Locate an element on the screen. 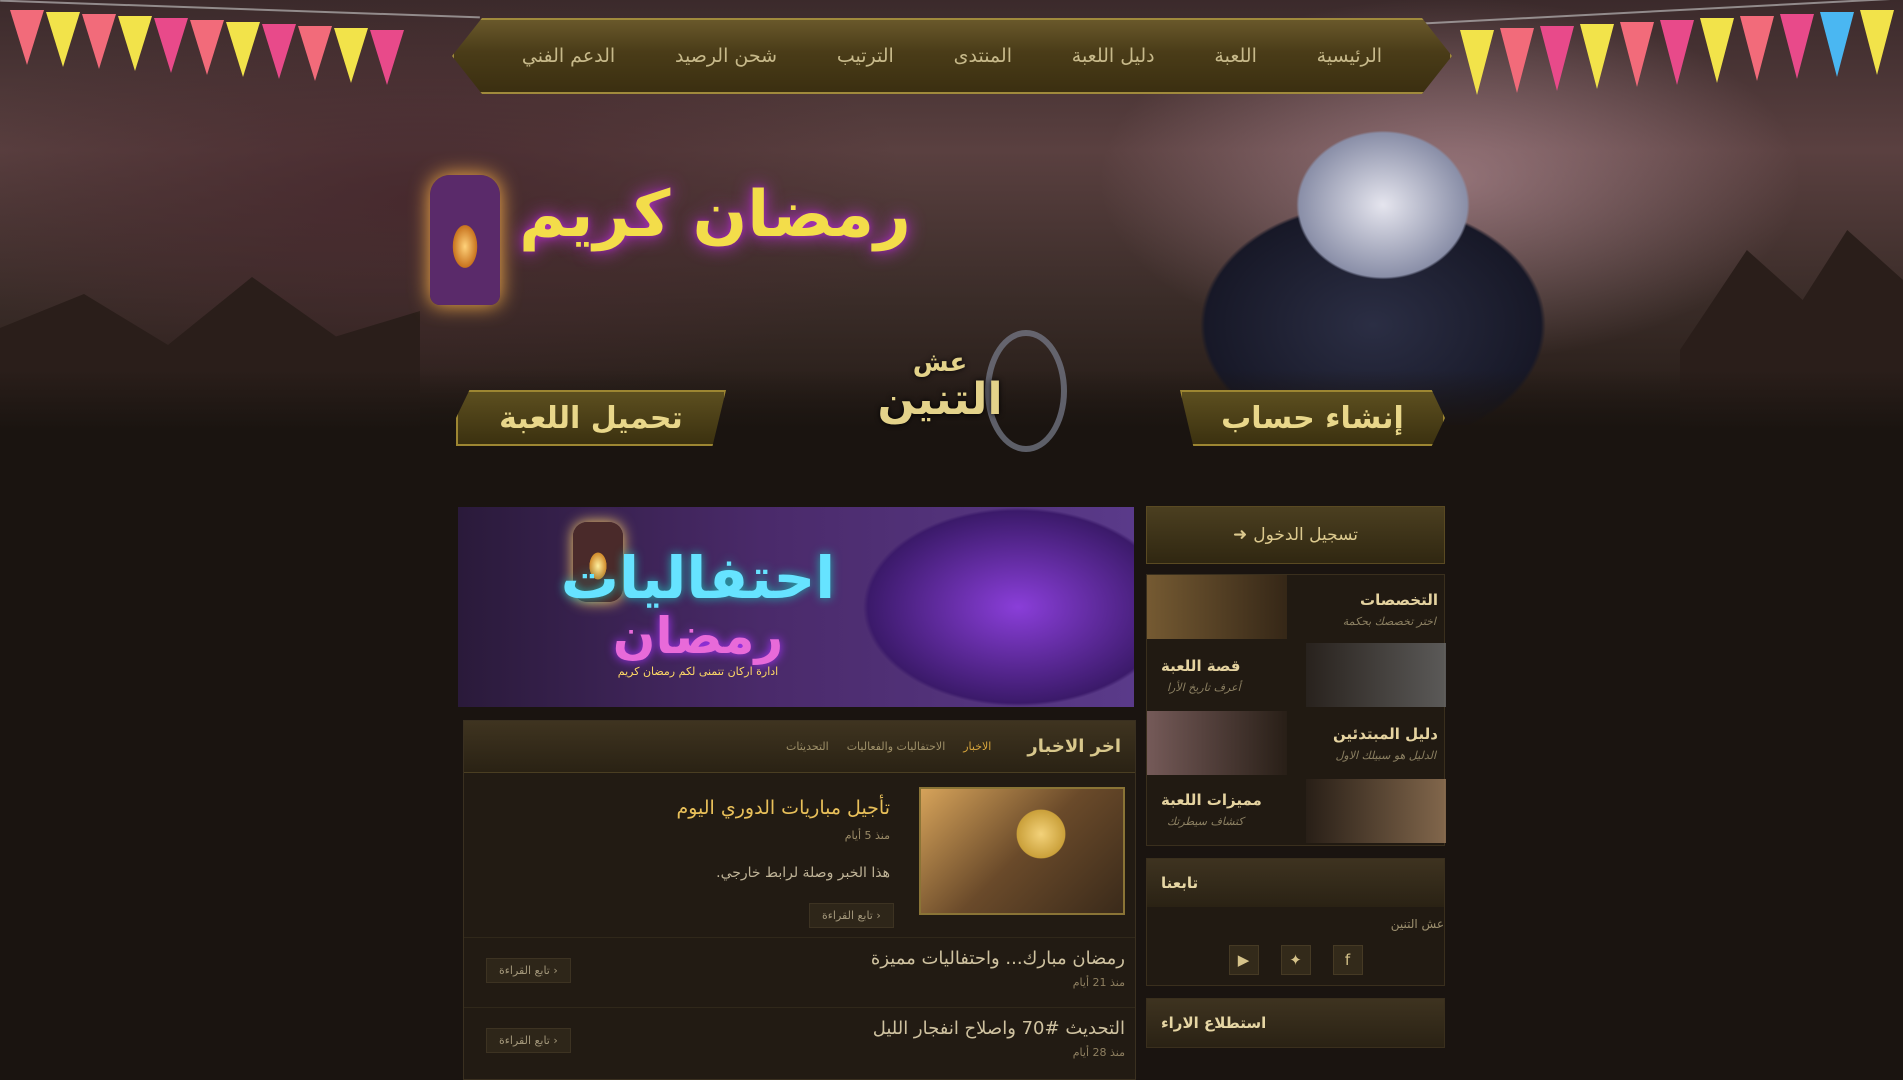 Image resolution: width=1903 pixels, height=1080 pixels. banner-subtitle: ادارة اركان تتمنى لكم رمضان كريم is located at coordinates (698, 671).